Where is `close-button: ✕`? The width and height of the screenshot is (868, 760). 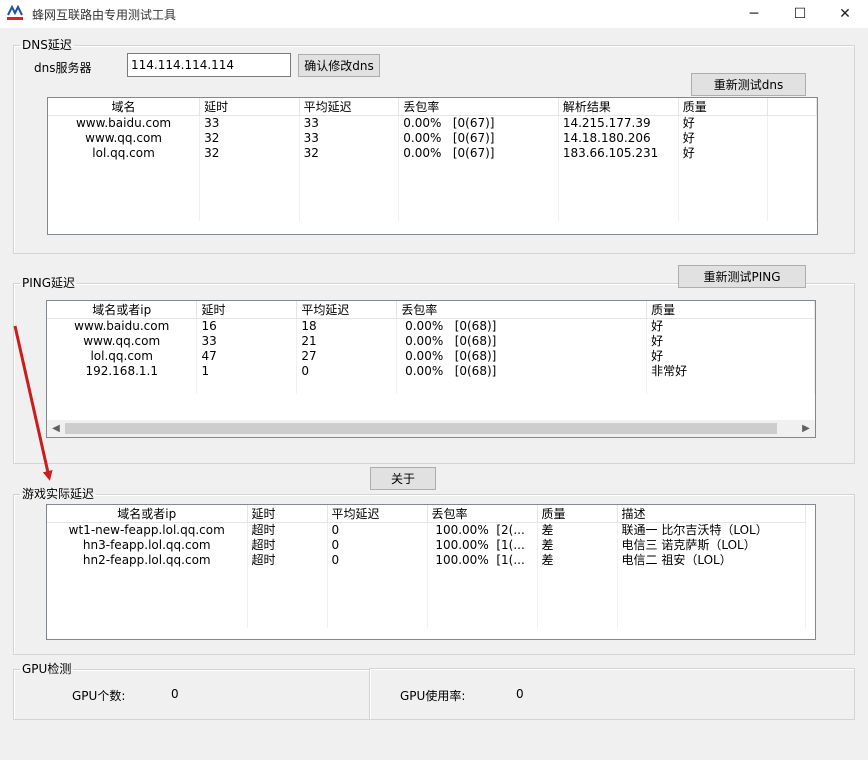
close-button: ✕ is located at coordinates (845, 14).